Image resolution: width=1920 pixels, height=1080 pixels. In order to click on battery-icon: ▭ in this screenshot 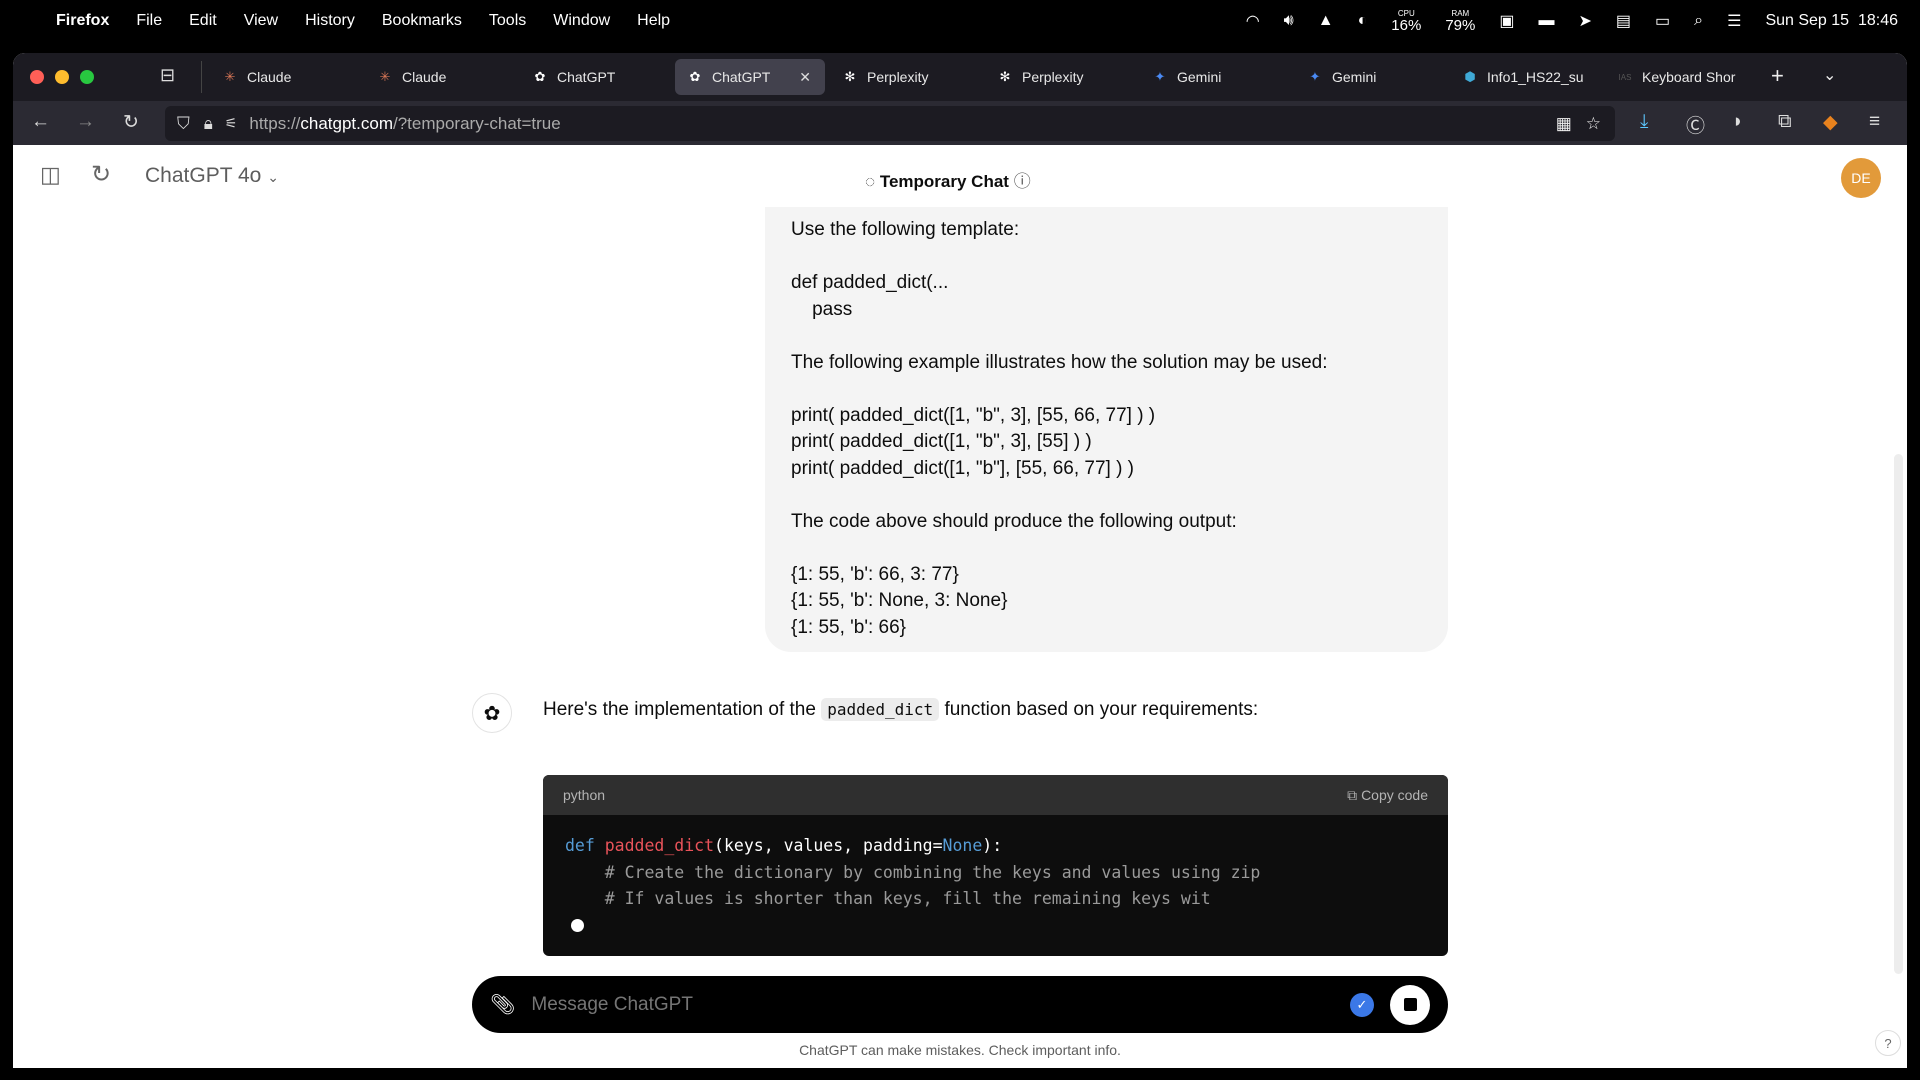, I will do `click(1662, 21)`.